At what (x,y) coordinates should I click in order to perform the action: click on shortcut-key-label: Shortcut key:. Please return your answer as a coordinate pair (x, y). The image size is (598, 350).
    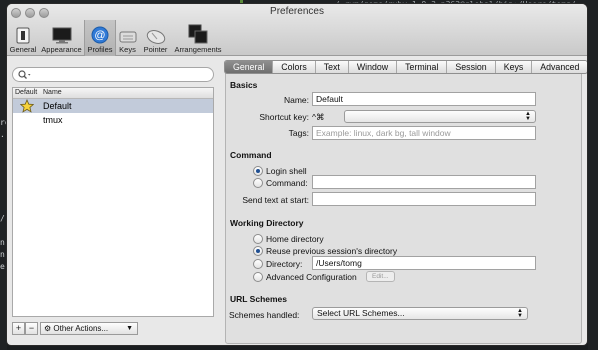
    Looking at the image, I should click on (284, 117).